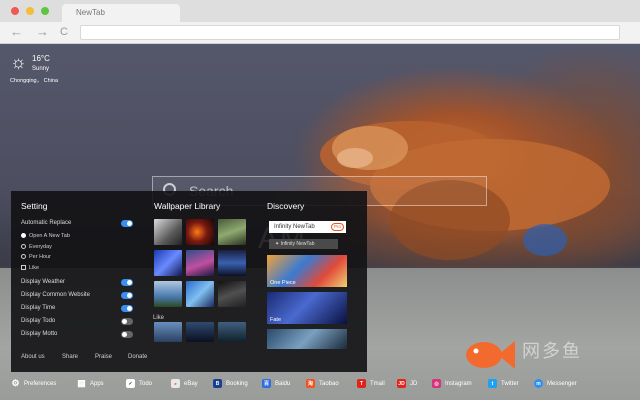 This screenshot has height=400, width=640. What do you see at coordinates (16, 32) in the screenshot?
I see `back-button: ←` at bounding box center [16, 32].